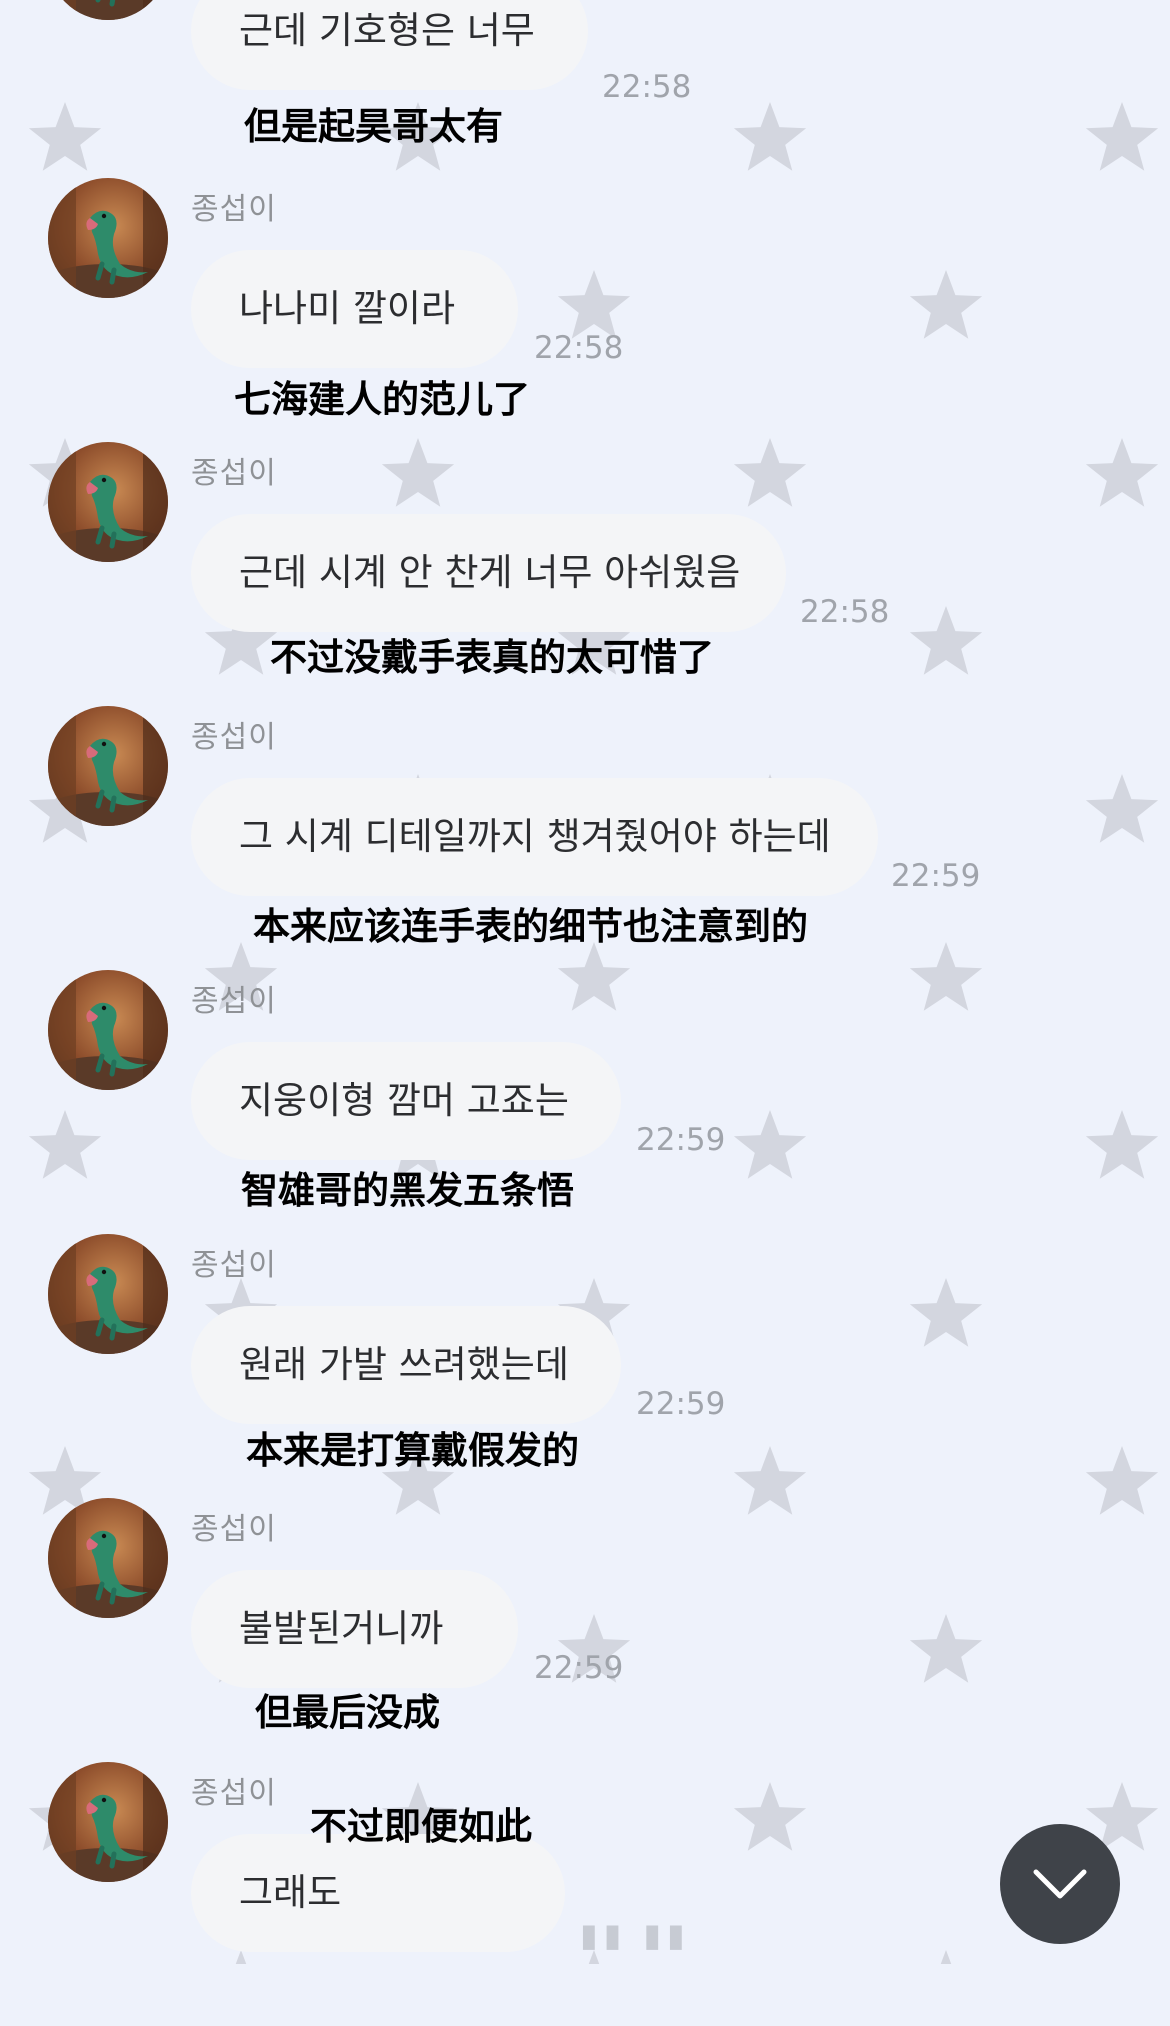  I want to click on message-bubble: 그 시계 디테일까지 챙겨줬어야 하는데, so click(534, 837).